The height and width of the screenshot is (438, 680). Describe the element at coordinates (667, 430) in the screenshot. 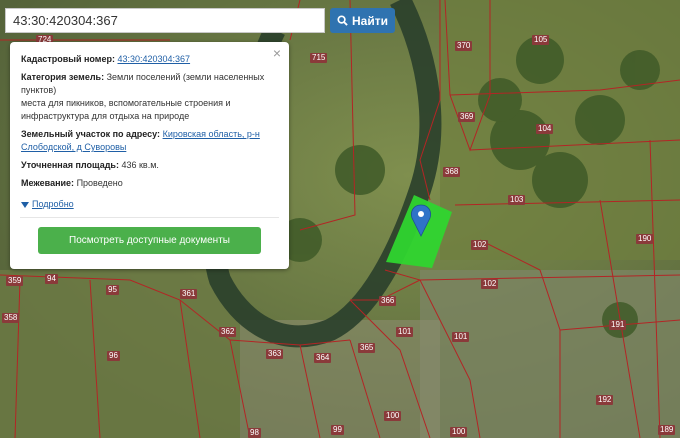

I see `parcel-label: 189` at that location.